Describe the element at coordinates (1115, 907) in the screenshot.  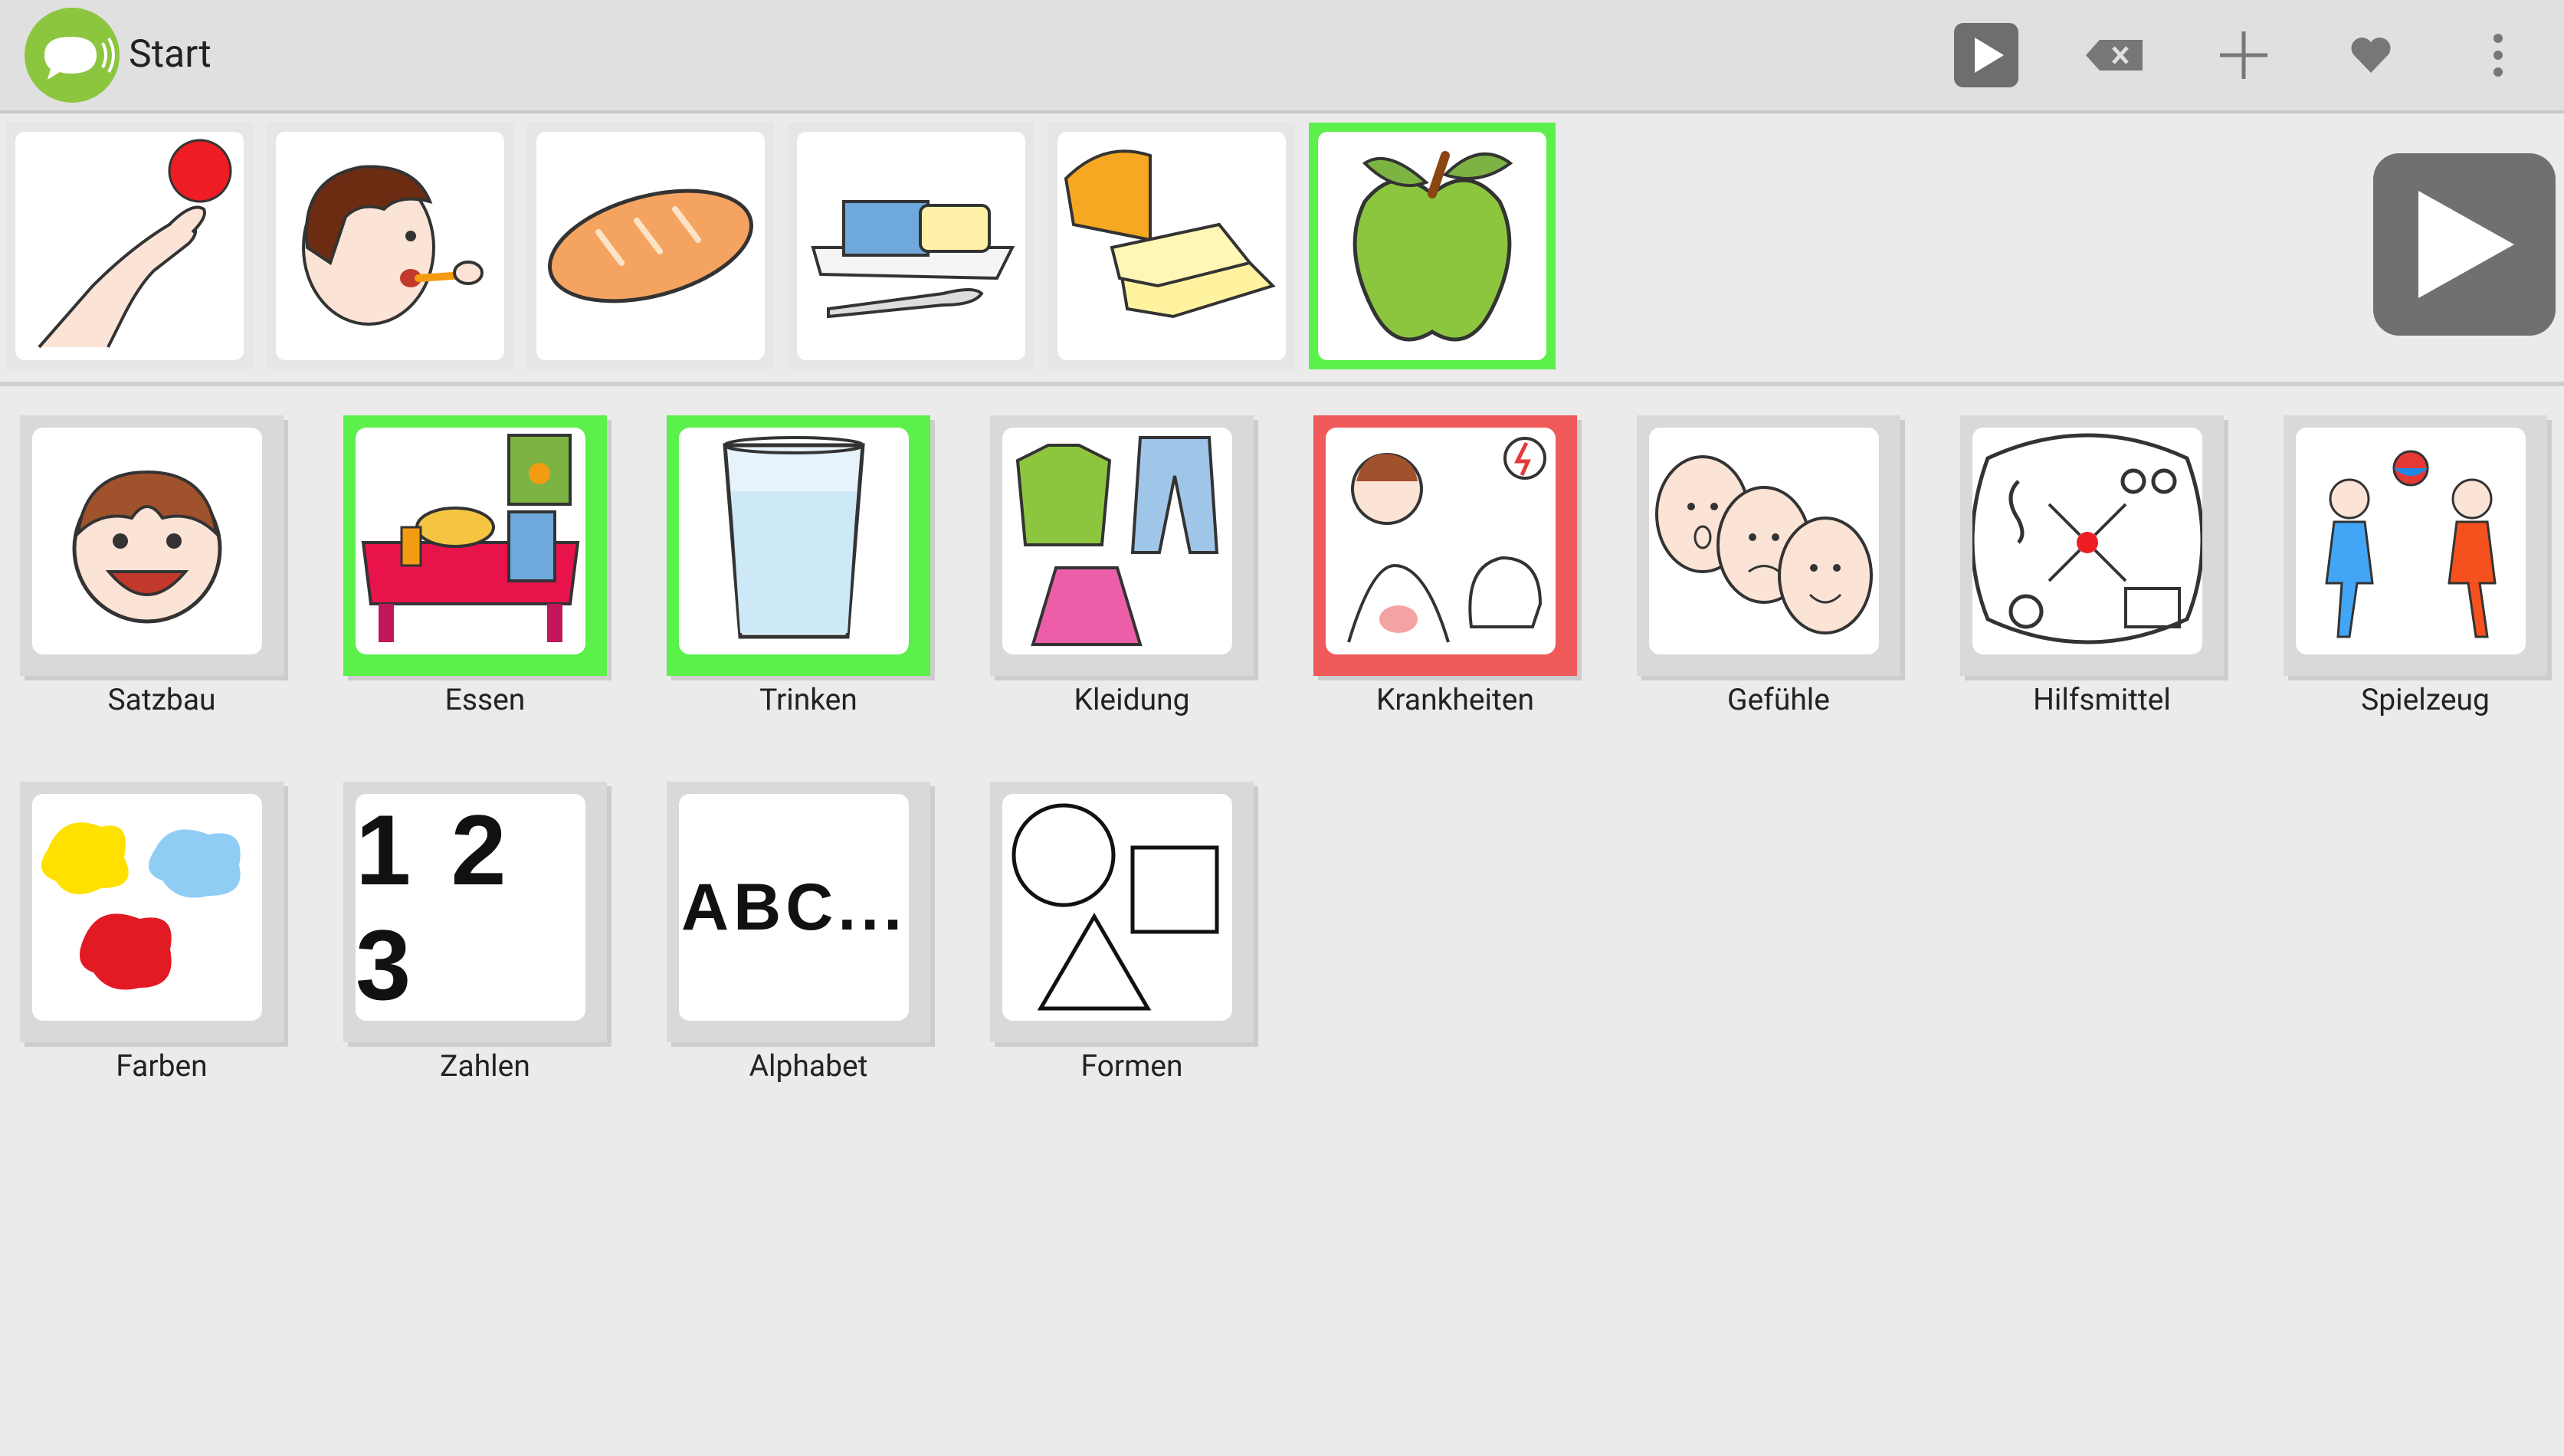
I see `shapes-icon` at that location.